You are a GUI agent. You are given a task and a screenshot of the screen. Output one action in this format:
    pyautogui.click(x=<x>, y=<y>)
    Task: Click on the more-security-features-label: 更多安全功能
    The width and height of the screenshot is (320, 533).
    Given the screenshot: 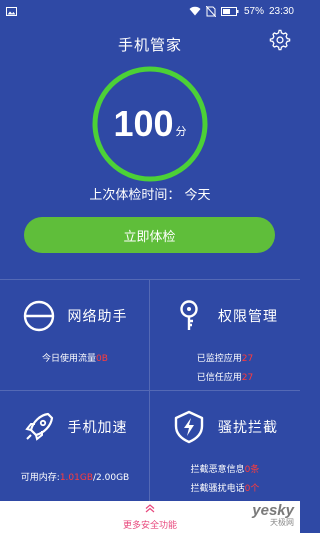 What is the action you would take?
    pyautogui.click(x=149, y=525)
    